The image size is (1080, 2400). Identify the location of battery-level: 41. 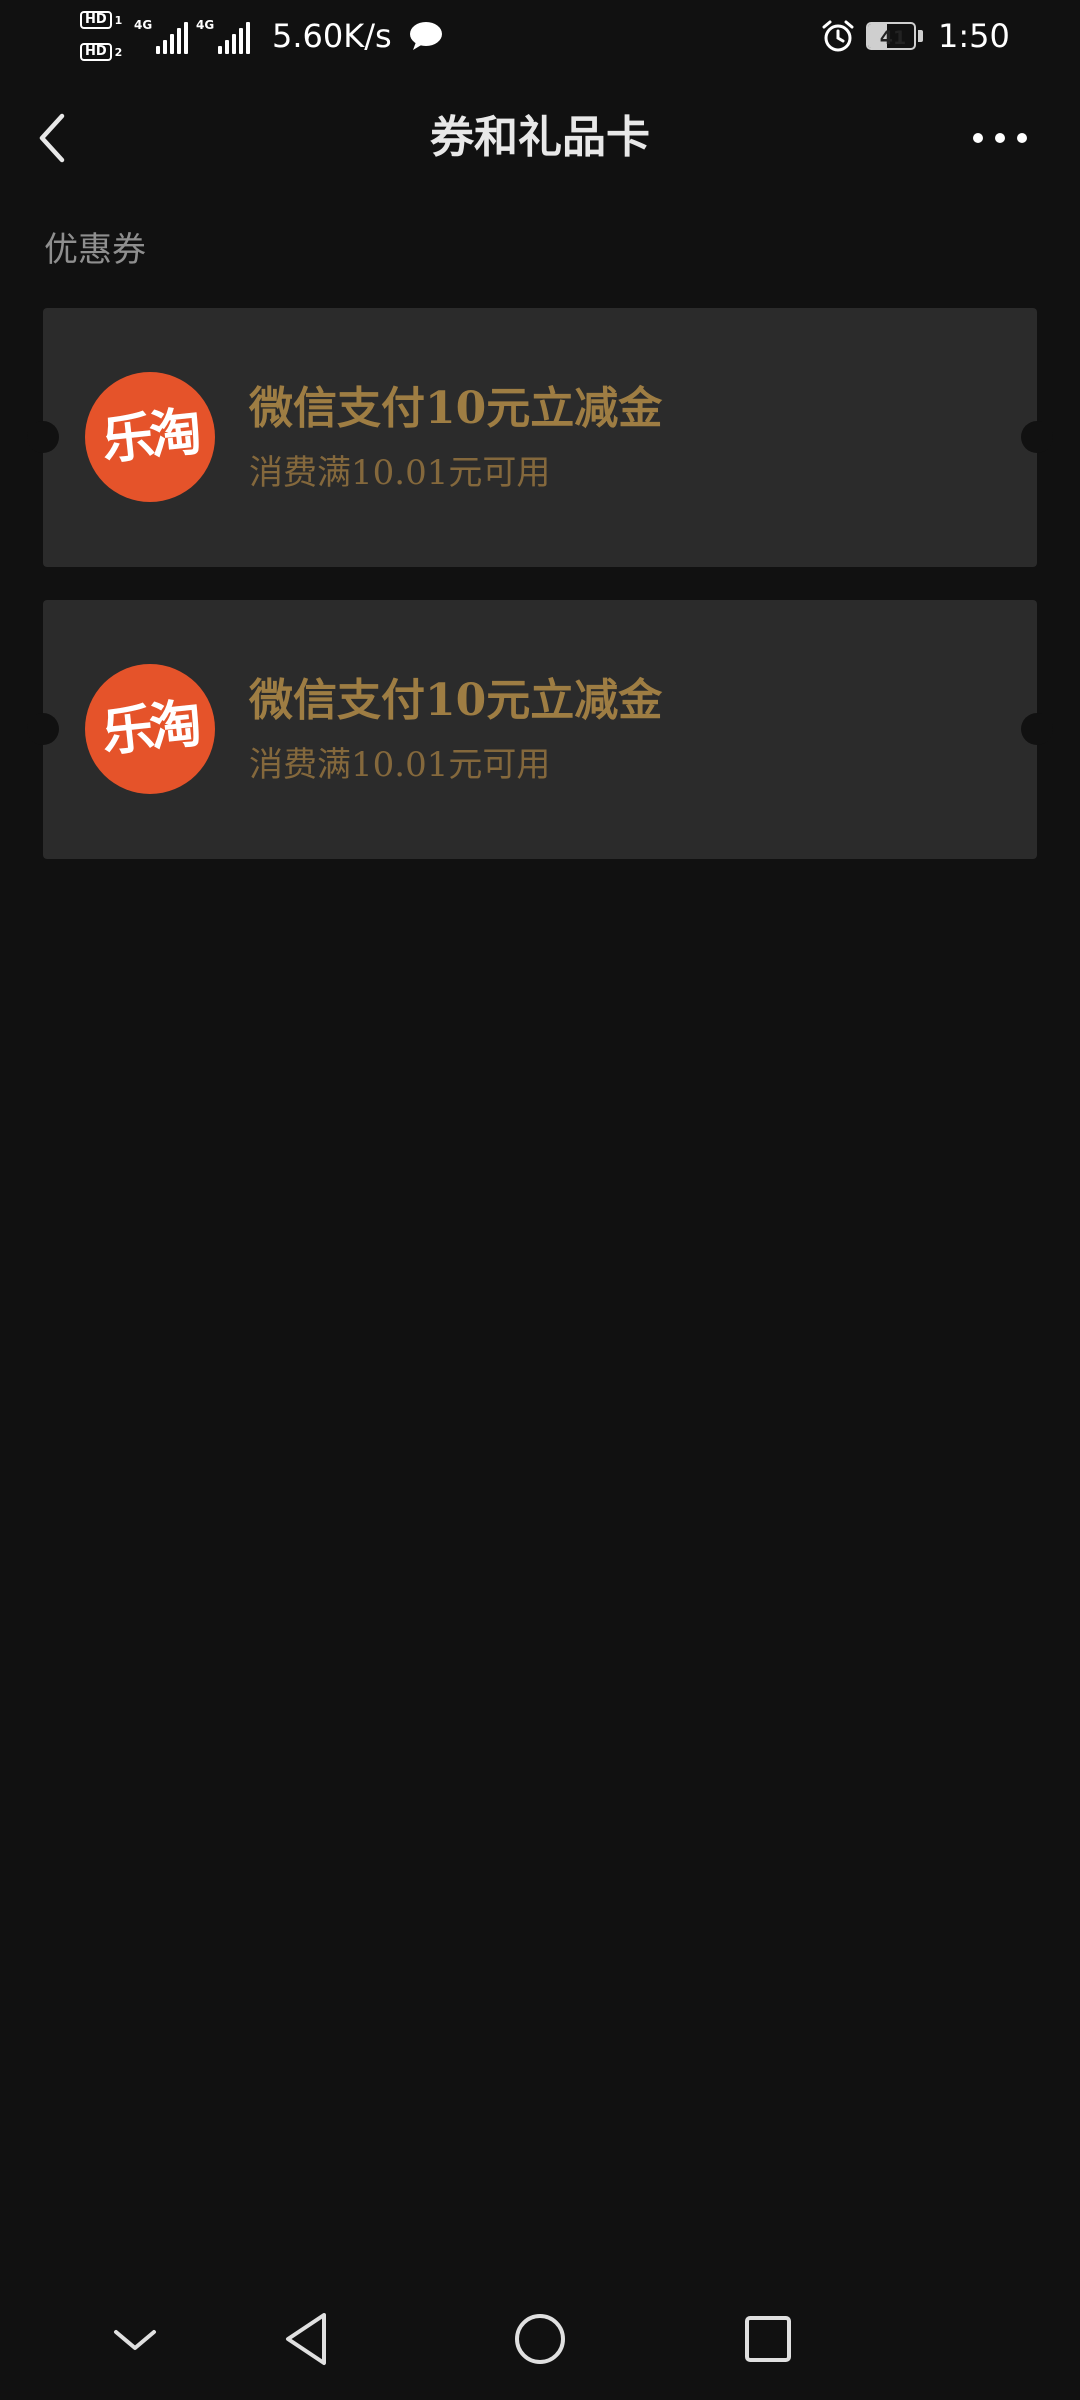
(893, 38).